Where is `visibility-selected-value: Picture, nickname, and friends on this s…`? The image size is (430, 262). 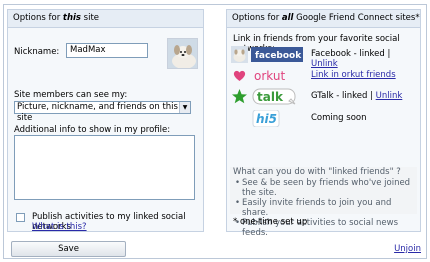
visibility-selected-value: Picture, nickname, and friends on this s… is located at coordinates (97, 112).